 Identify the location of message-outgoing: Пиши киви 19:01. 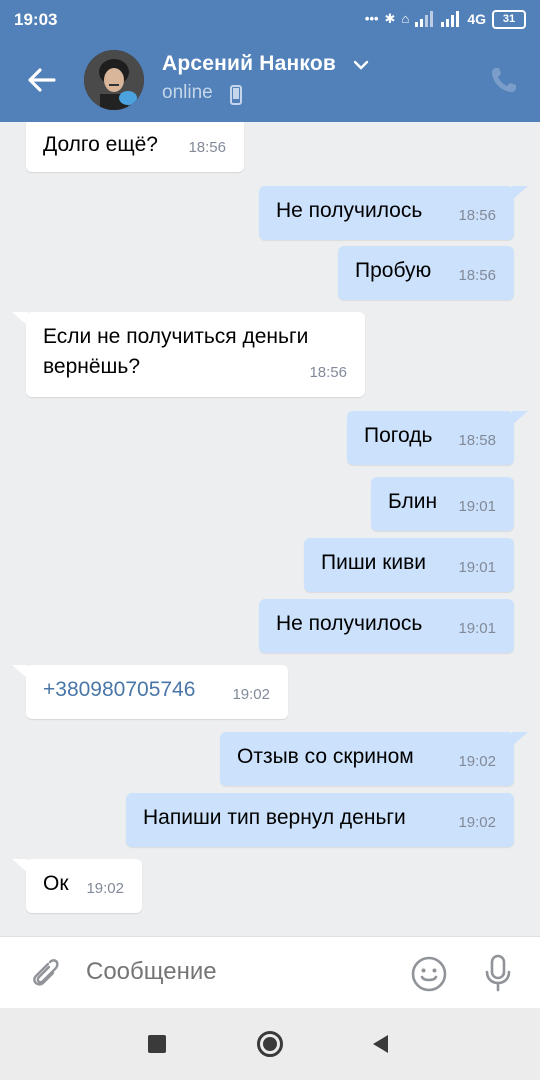
(409, 565).